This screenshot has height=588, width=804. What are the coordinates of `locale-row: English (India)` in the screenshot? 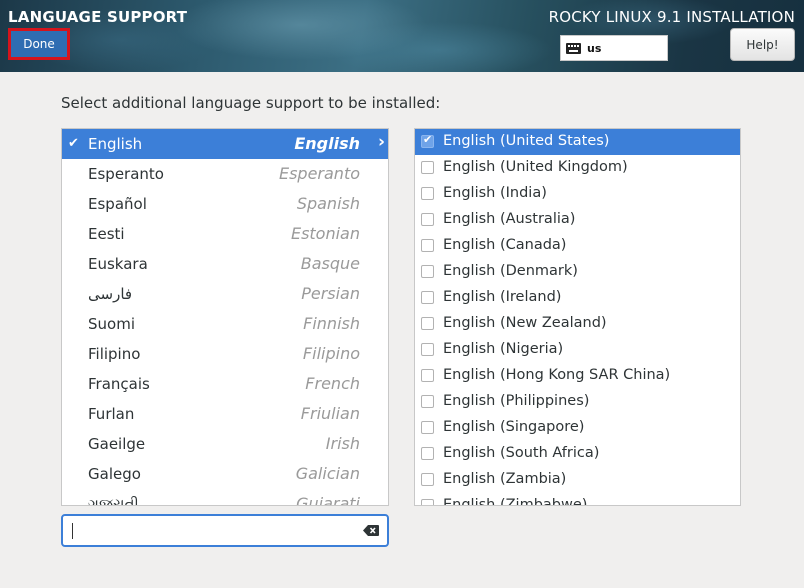 It's located at (577, 194).